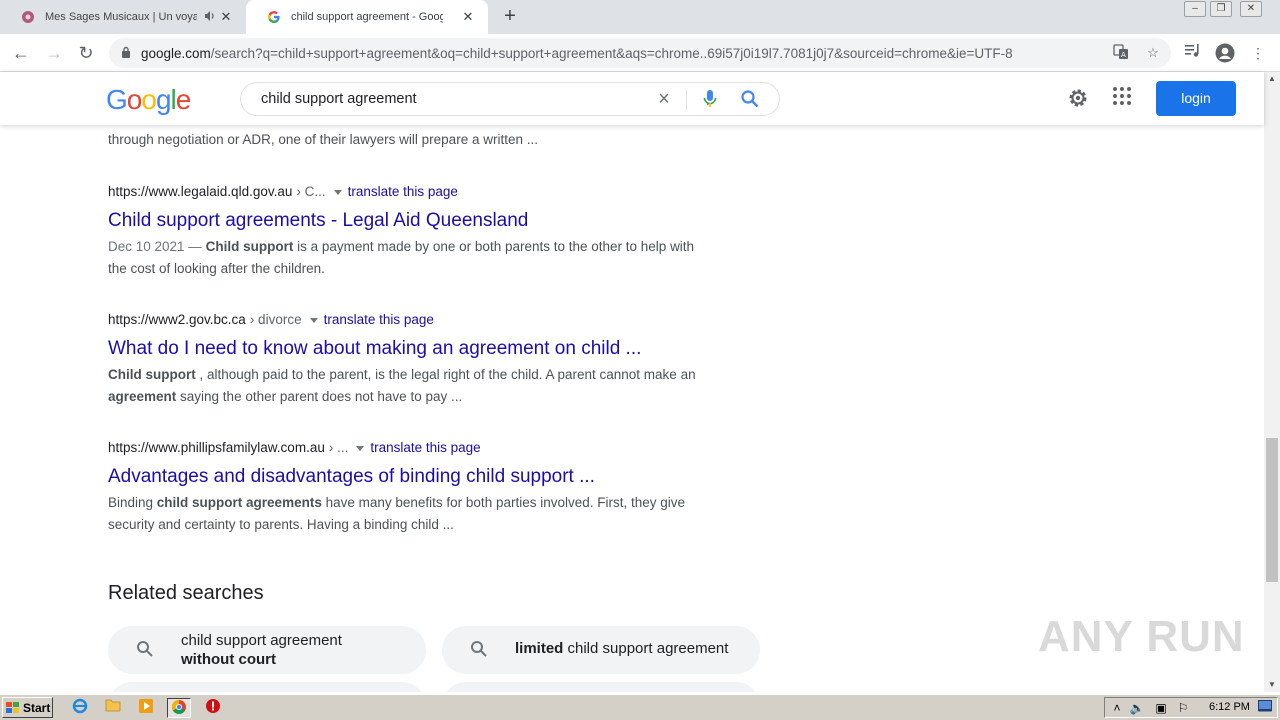  I want to click on forward-arrow-icon: →, so click(54, 53).